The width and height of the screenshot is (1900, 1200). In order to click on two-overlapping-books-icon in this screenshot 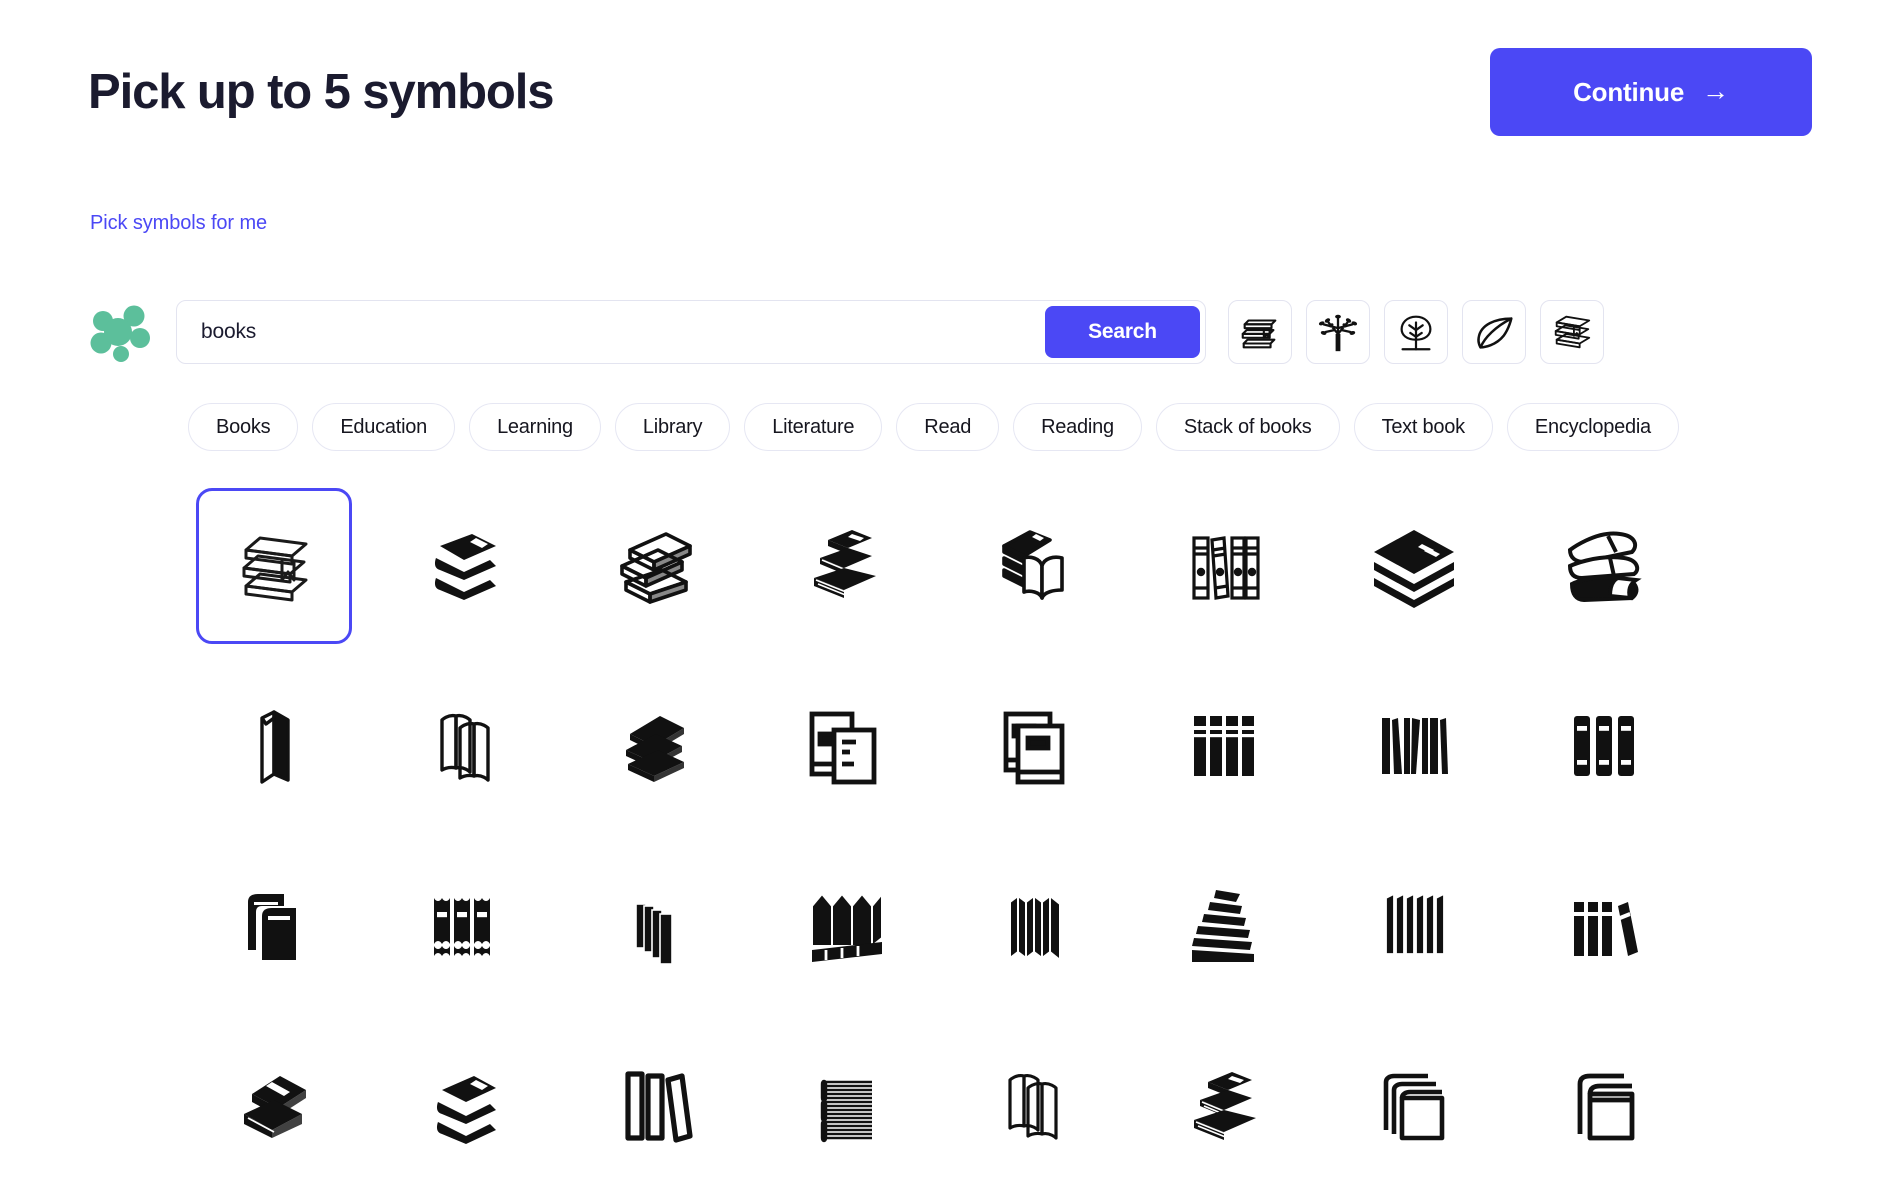, I will do `click(1034, 746)`.